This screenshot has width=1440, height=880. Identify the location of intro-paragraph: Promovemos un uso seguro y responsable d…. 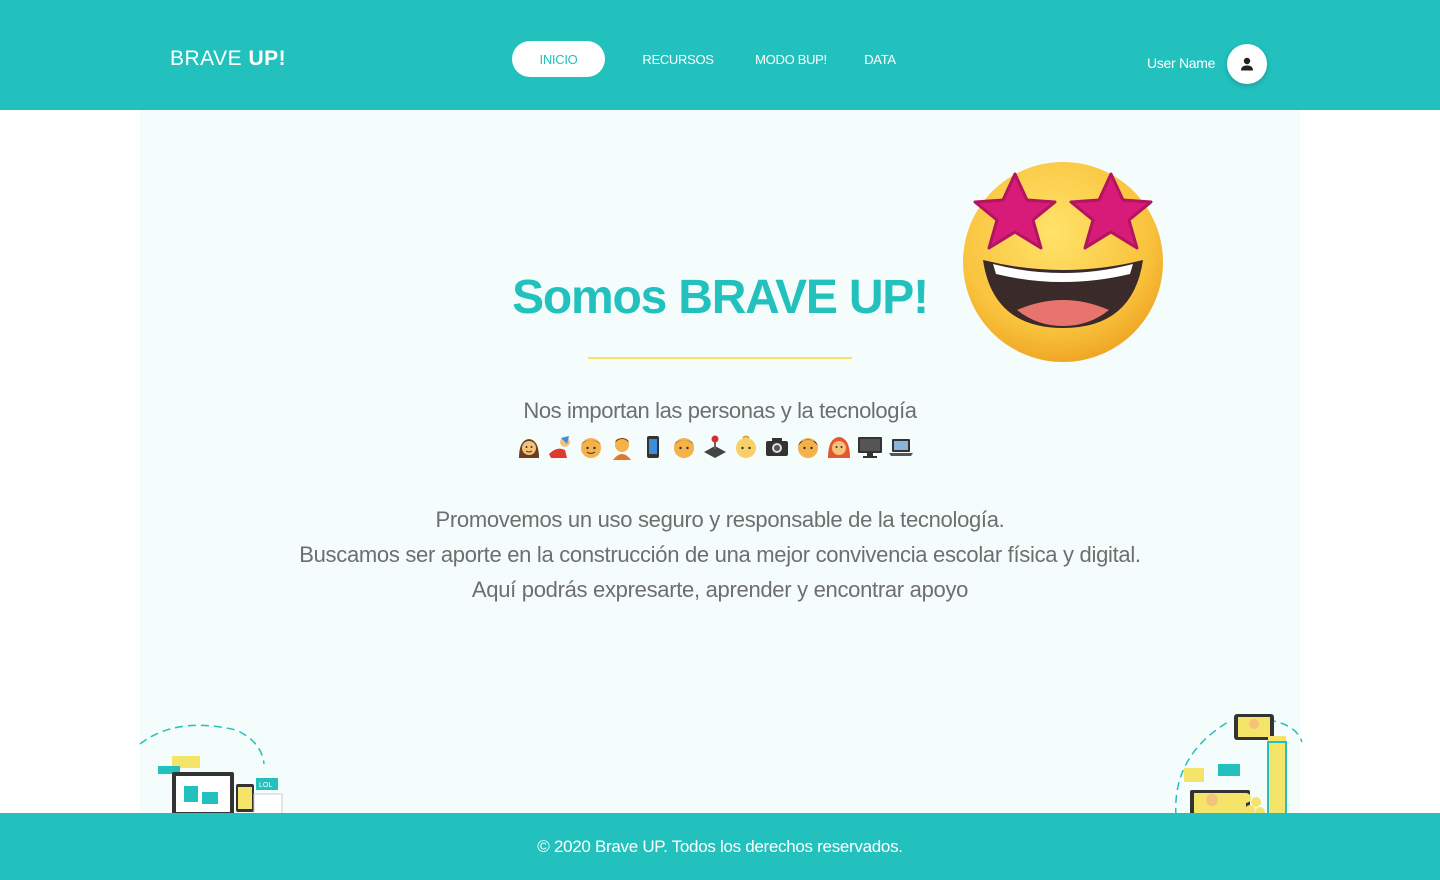
(720, 554).